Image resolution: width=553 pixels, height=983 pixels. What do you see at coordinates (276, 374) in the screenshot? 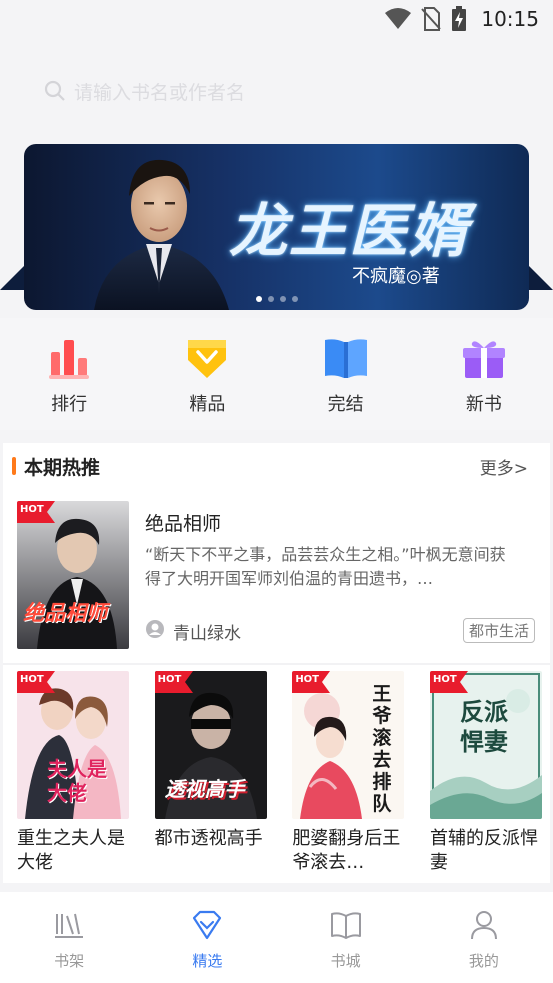
I see `category-nav: 排行 精品 完结 新书` at bounding box center [276, 374].